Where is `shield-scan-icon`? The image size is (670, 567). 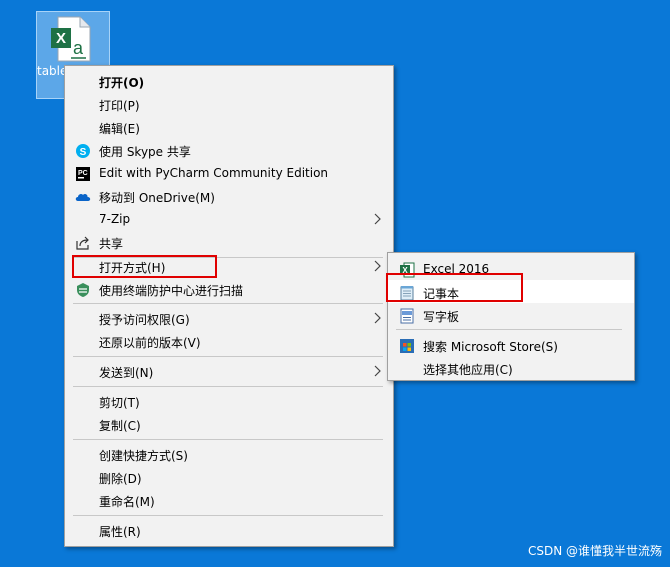 shield-scan-icon is located at coordinates (83, 290).